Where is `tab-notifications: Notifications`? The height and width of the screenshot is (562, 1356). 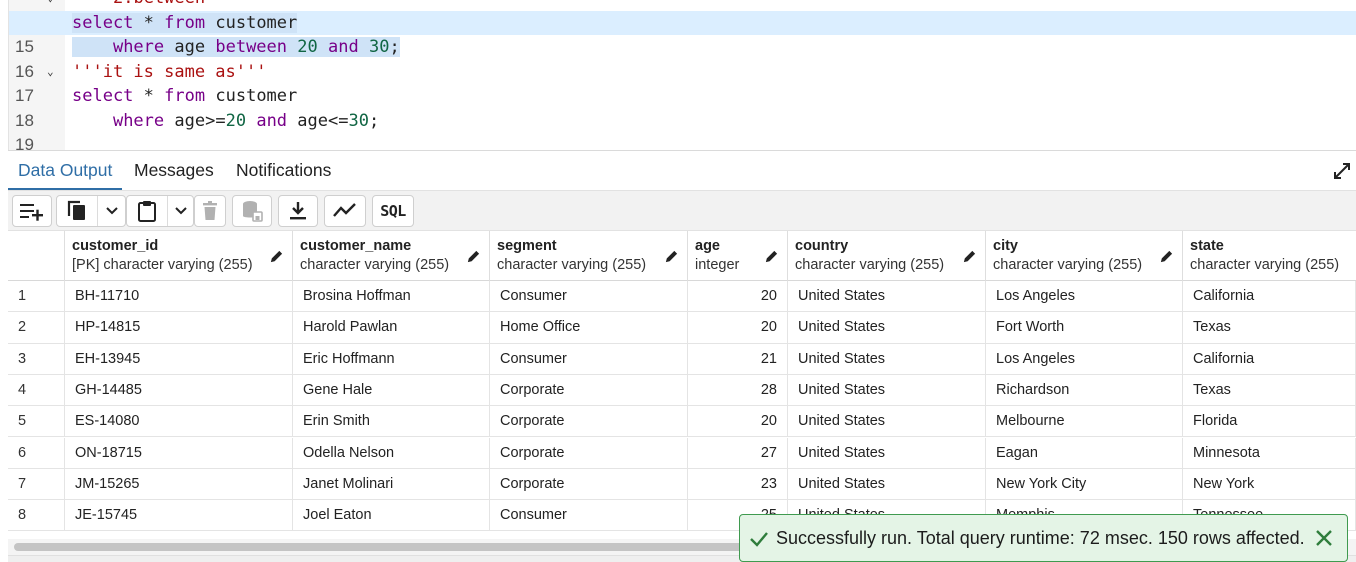 tab-notifications: Notifications is located at coordinates (283, 170).